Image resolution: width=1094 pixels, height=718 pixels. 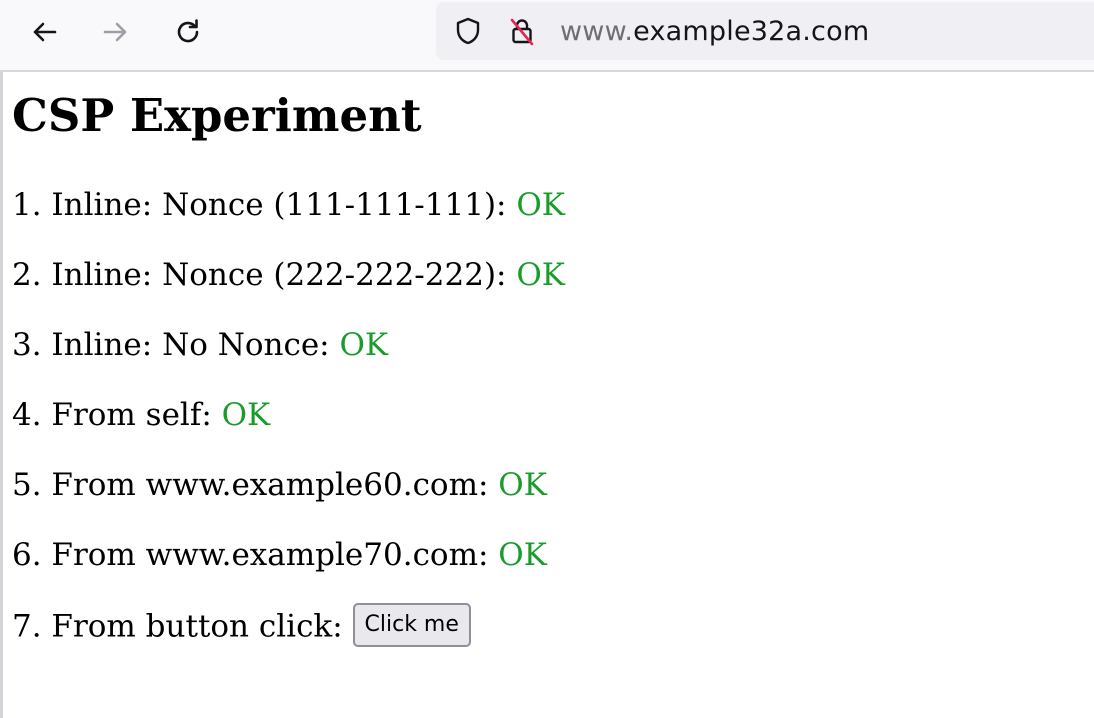 I want to click on url-bar: www.example32a.com, so click(x=765, y=31).